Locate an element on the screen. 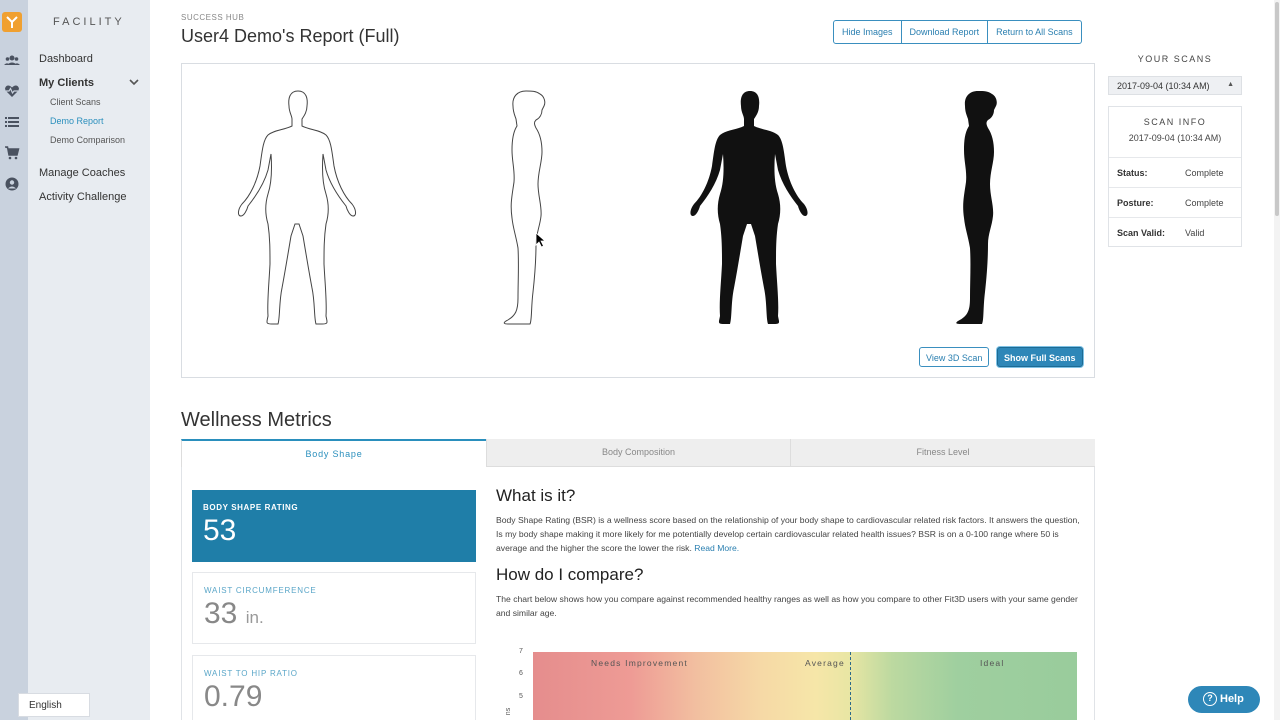 The image size is (1280, 720). y-tick: 5 is located at coordinates (521, 696).